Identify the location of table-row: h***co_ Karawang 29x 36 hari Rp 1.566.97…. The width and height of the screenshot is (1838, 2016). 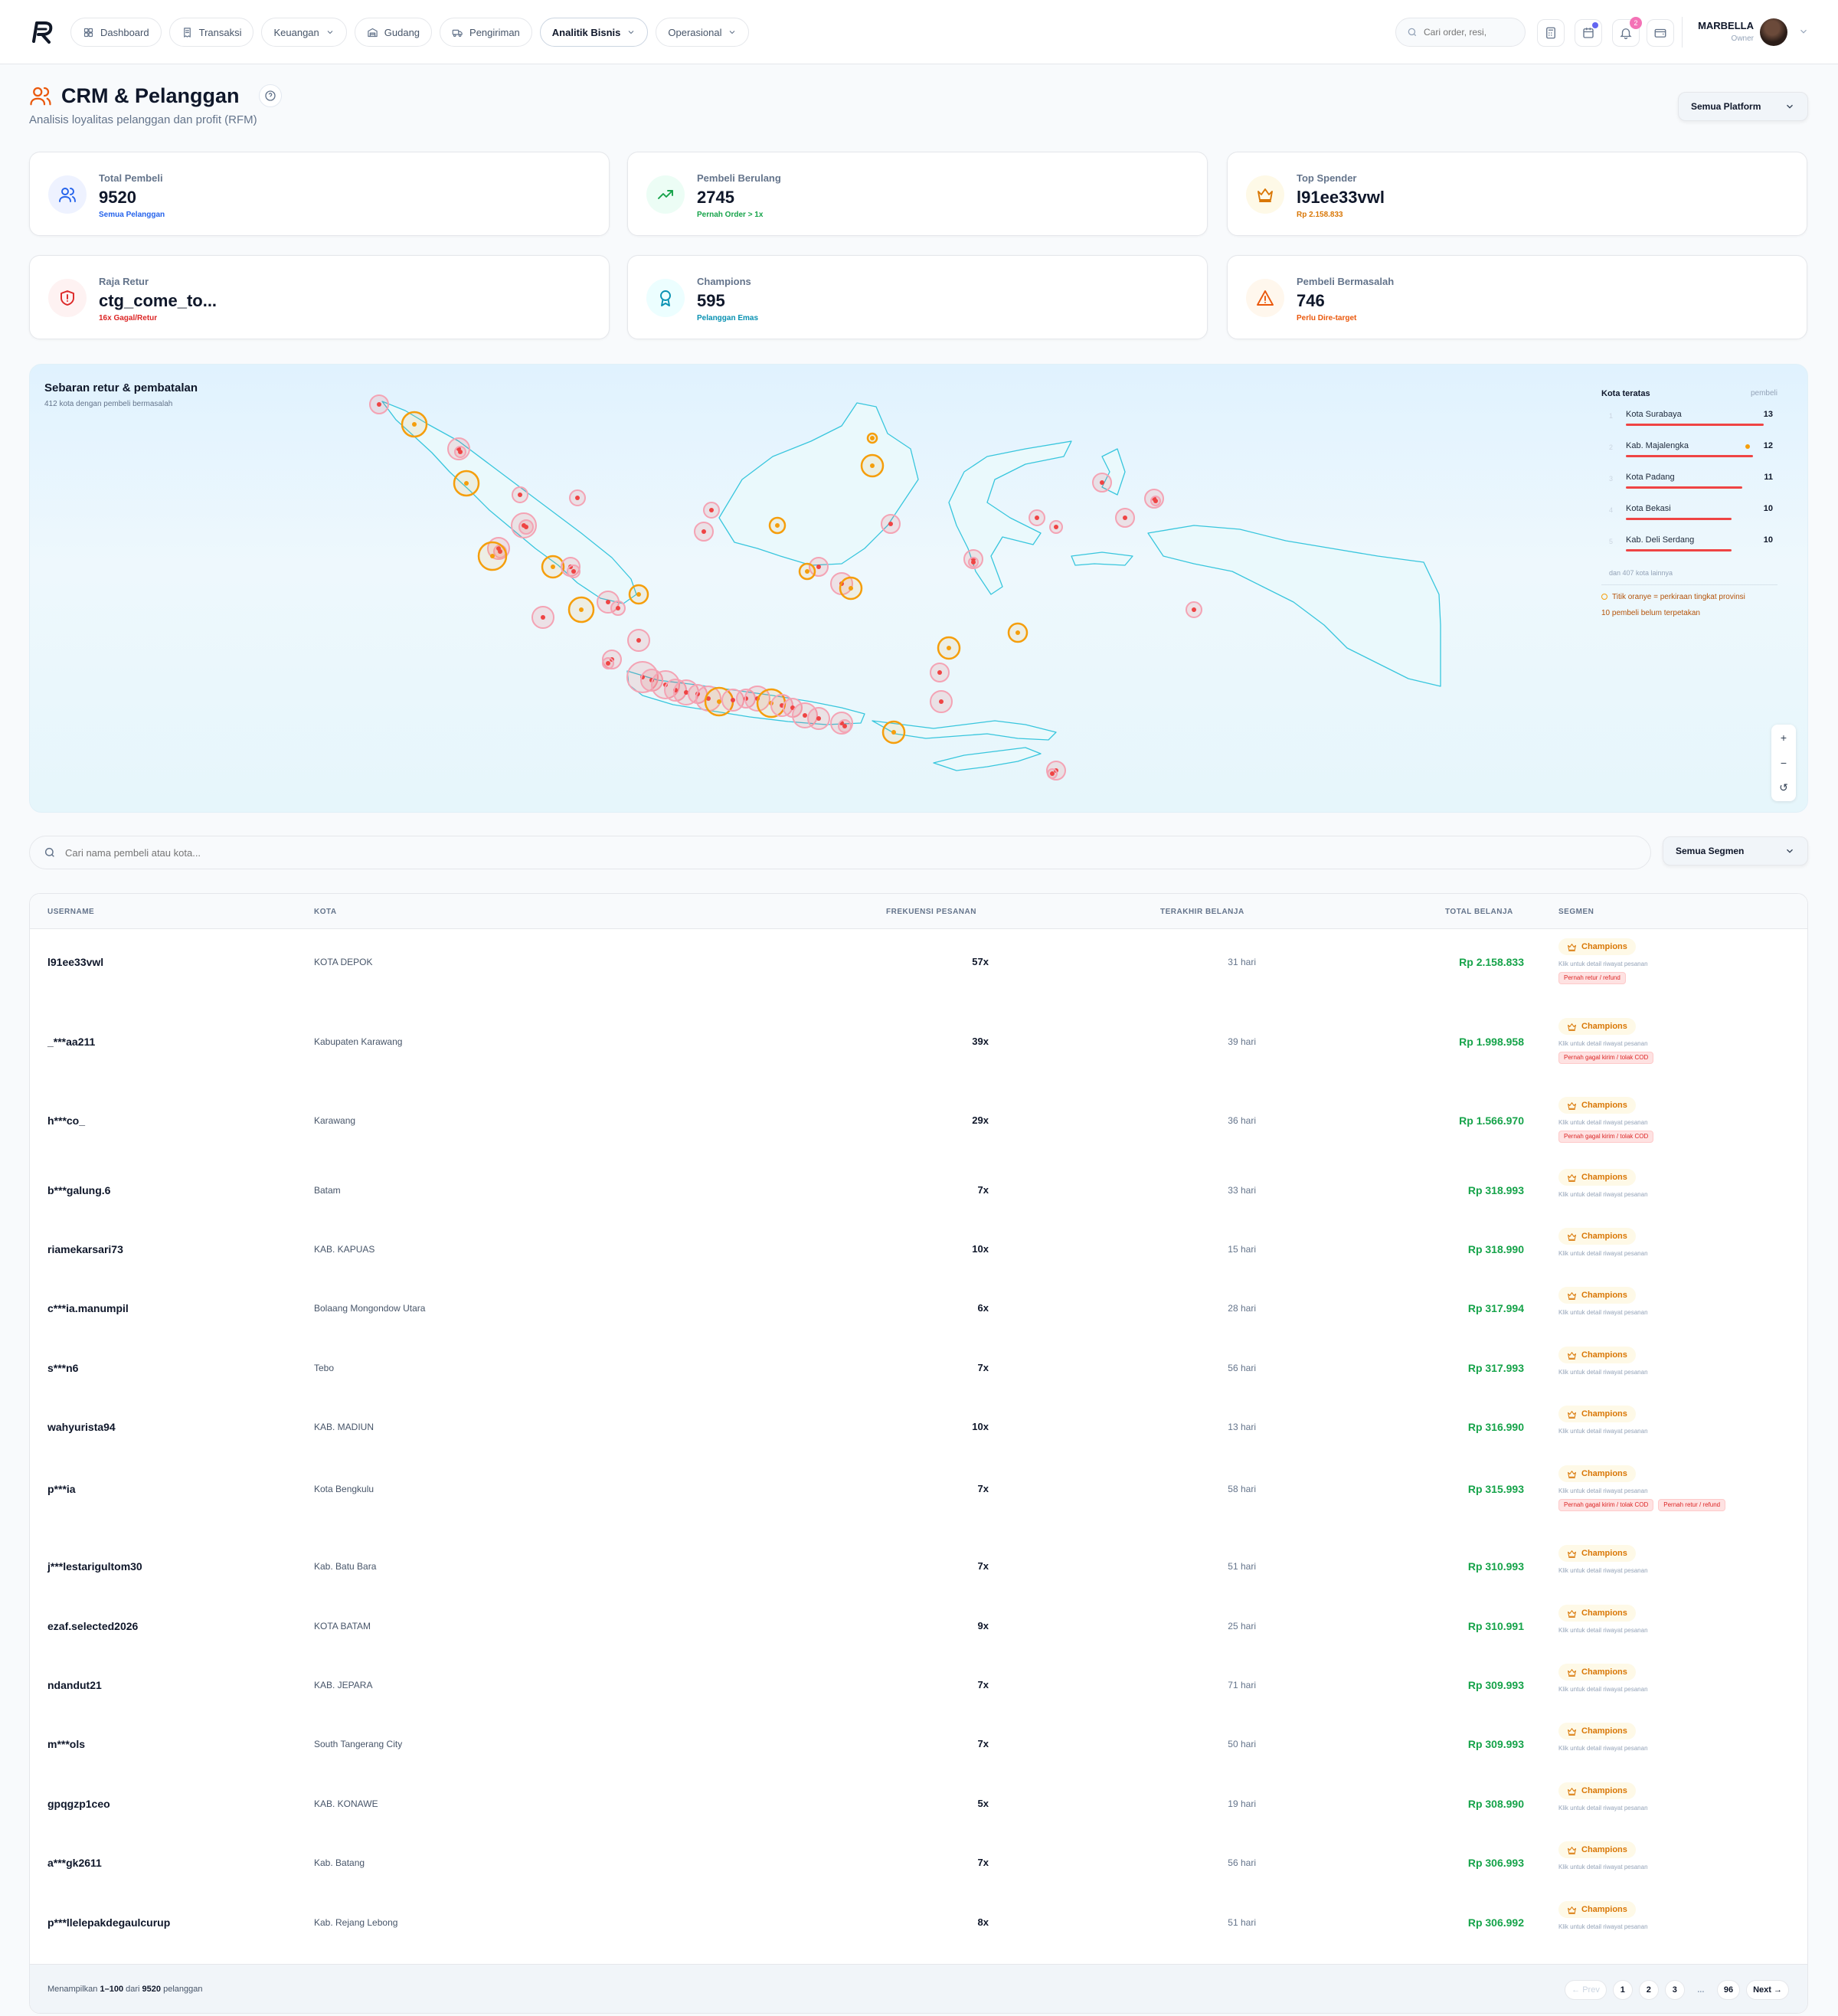
(919, 1131).